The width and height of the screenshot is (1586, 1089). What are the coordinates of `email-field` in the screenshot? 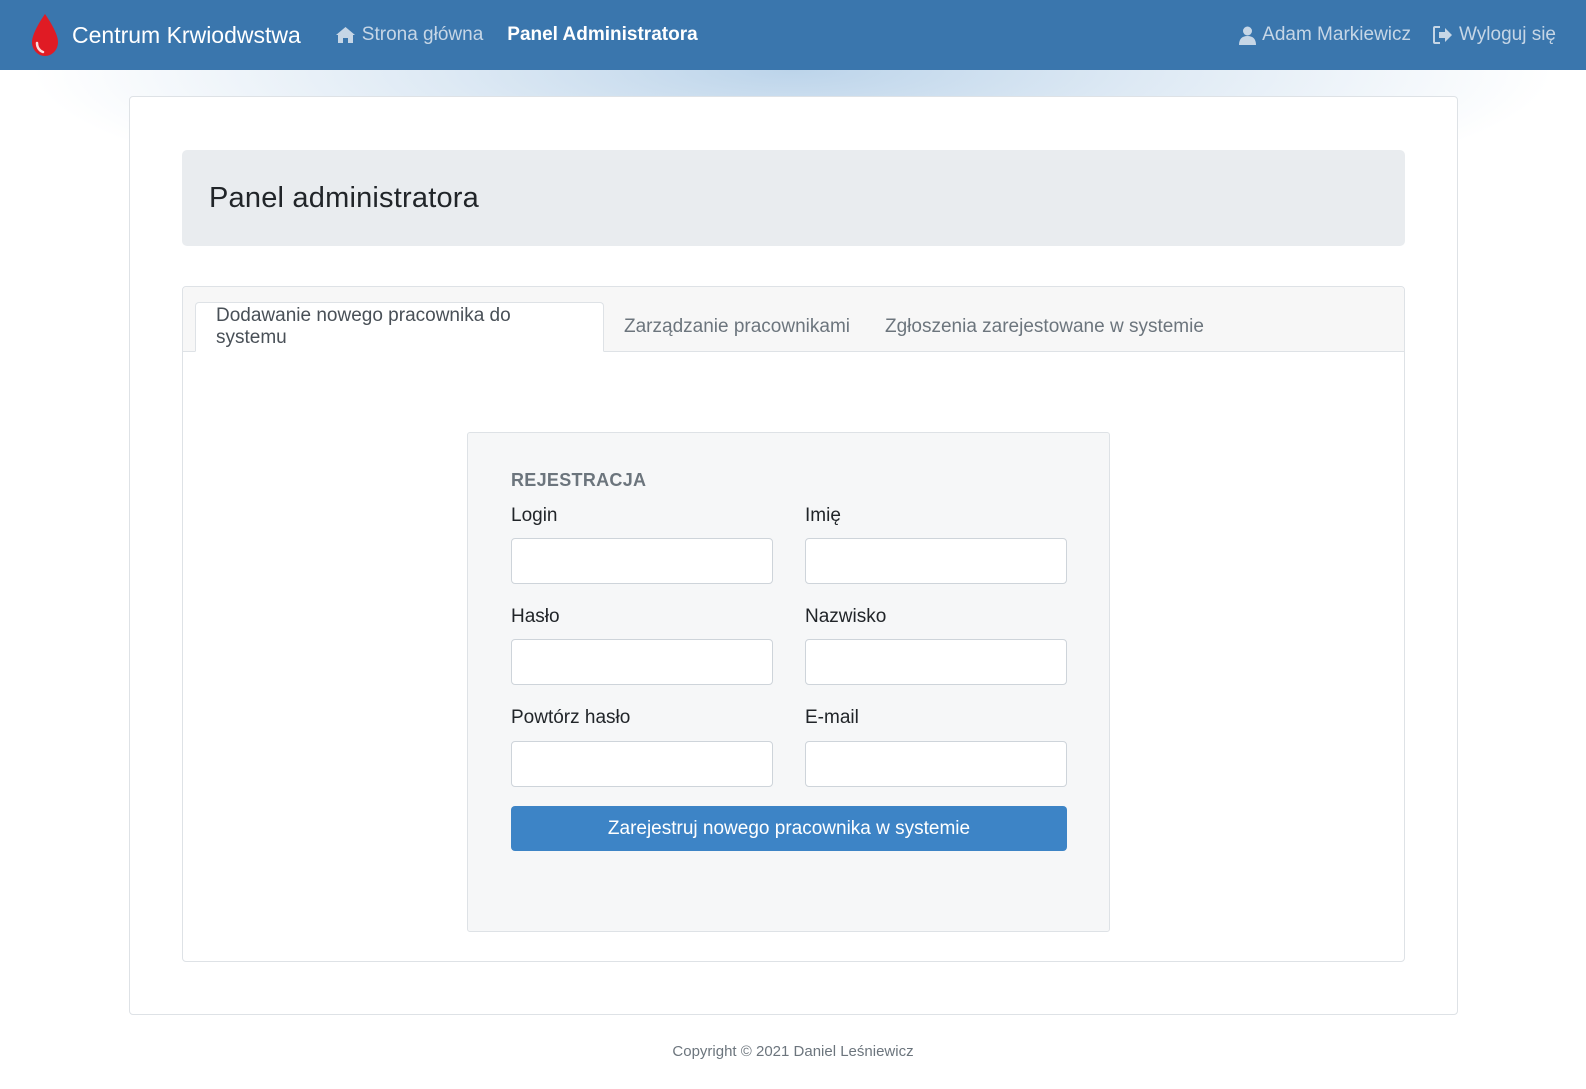 It's located at (936, 764).